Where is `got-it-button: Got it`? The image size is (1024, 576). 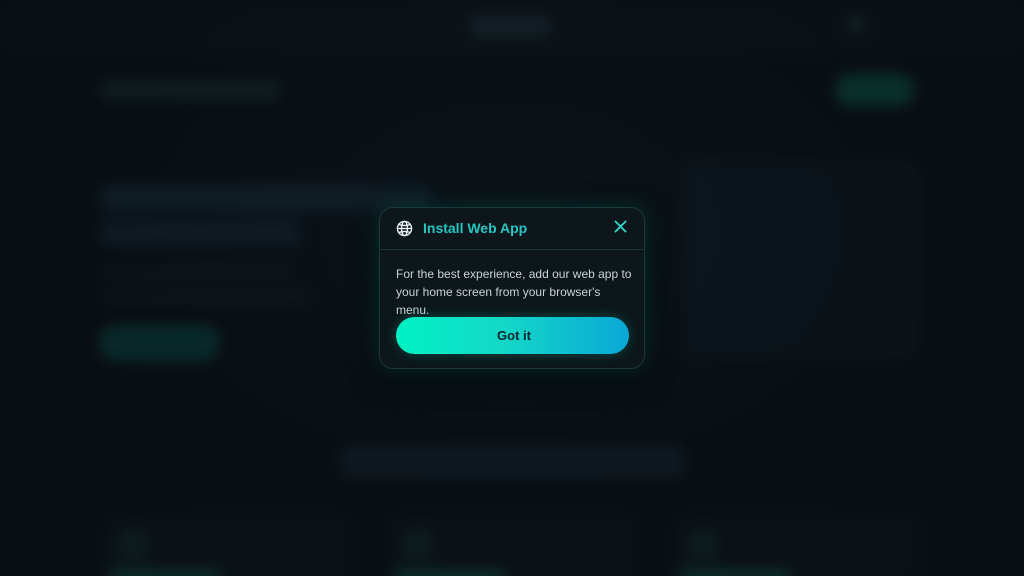 got-it-button: Got it is located at coordinates (512, 335).